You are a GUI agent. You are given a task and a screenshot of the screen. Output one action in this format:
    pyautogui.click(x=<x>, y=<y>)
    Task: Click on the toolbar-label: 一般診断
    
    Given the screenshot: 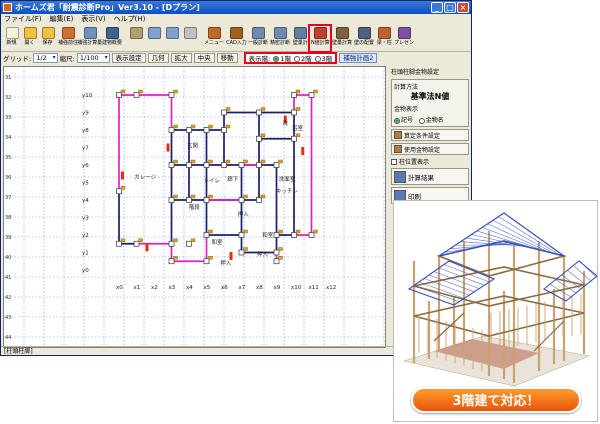 What is the action you would take?
    pyautogui.click(x=258, y=43)
    